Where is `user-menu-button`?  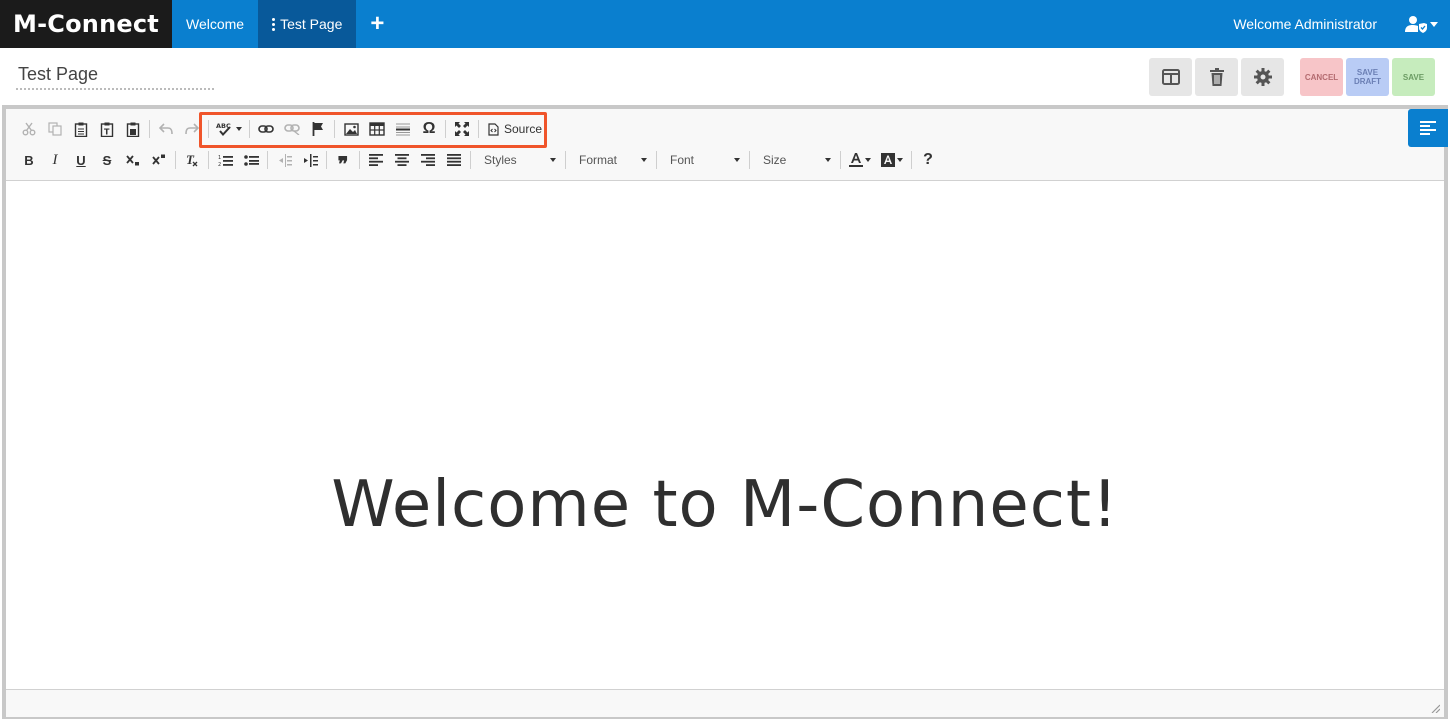
user-menu-button is located at coordinates (1421, 24).